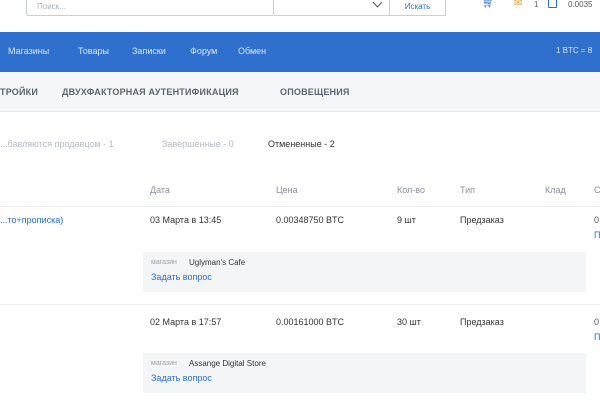  I want to click on column-header-status: С, so click(597, 190).